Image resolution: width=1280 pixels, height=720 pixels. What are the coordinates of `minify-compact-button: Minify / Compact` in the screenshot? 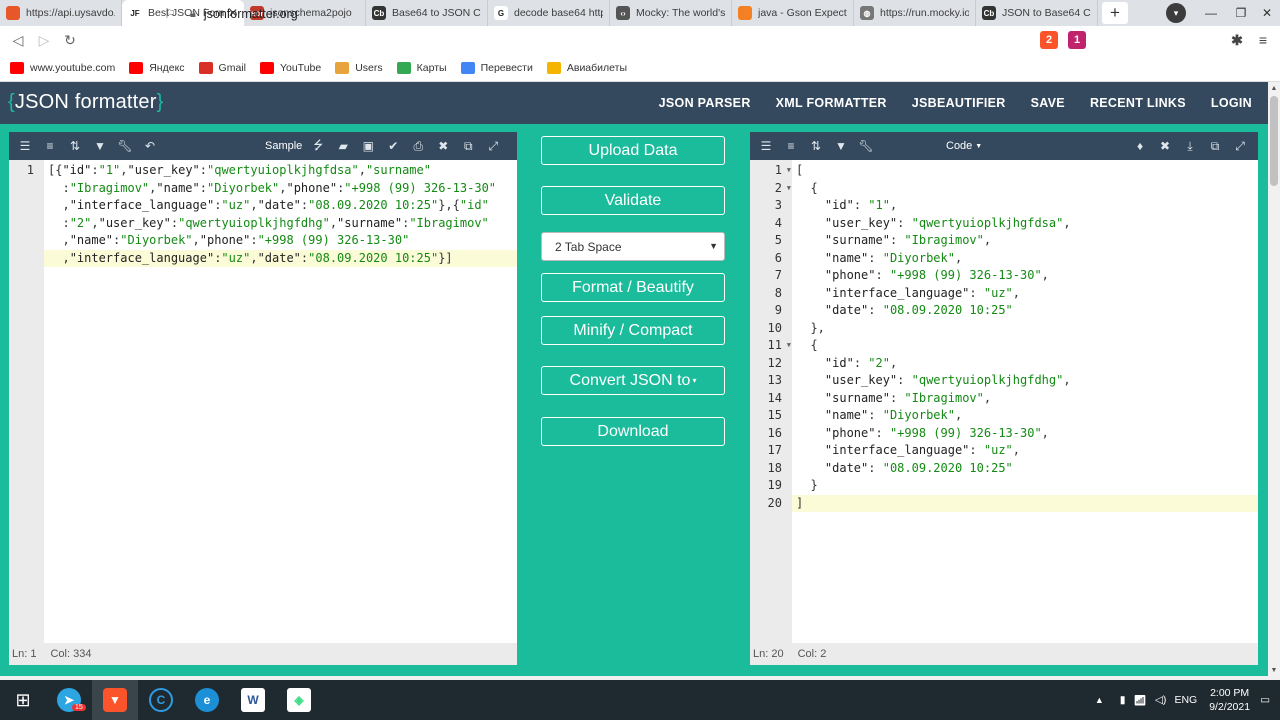 It's located at (633, 330).